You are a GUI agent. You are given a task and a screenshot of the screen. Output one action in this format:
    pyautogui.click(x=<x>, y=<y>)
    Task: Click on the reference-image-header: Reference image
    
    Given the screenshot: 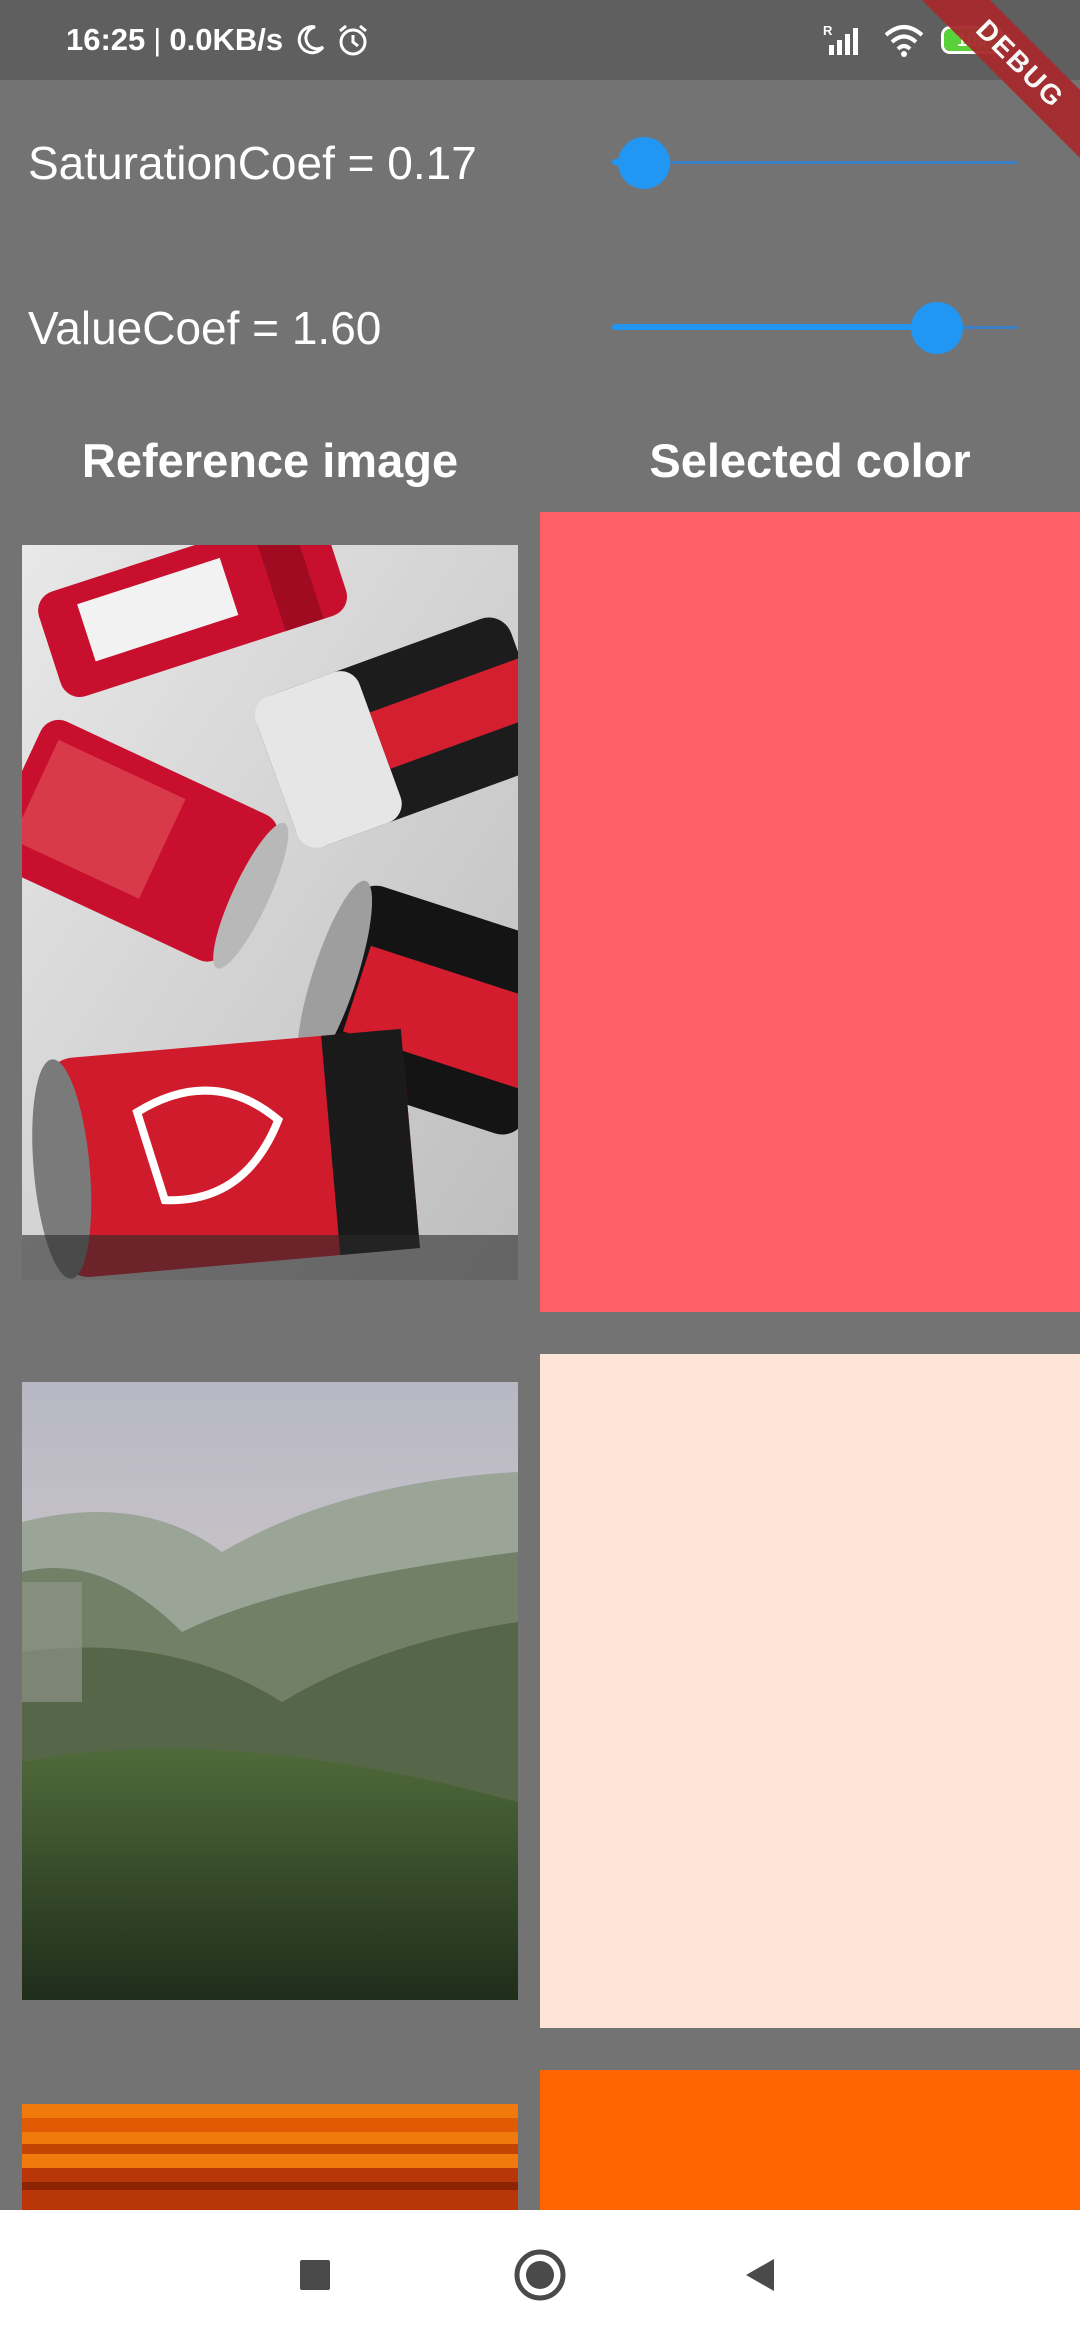 What is the action you would take?
    pyautogui.click(x=270, y=460)
    